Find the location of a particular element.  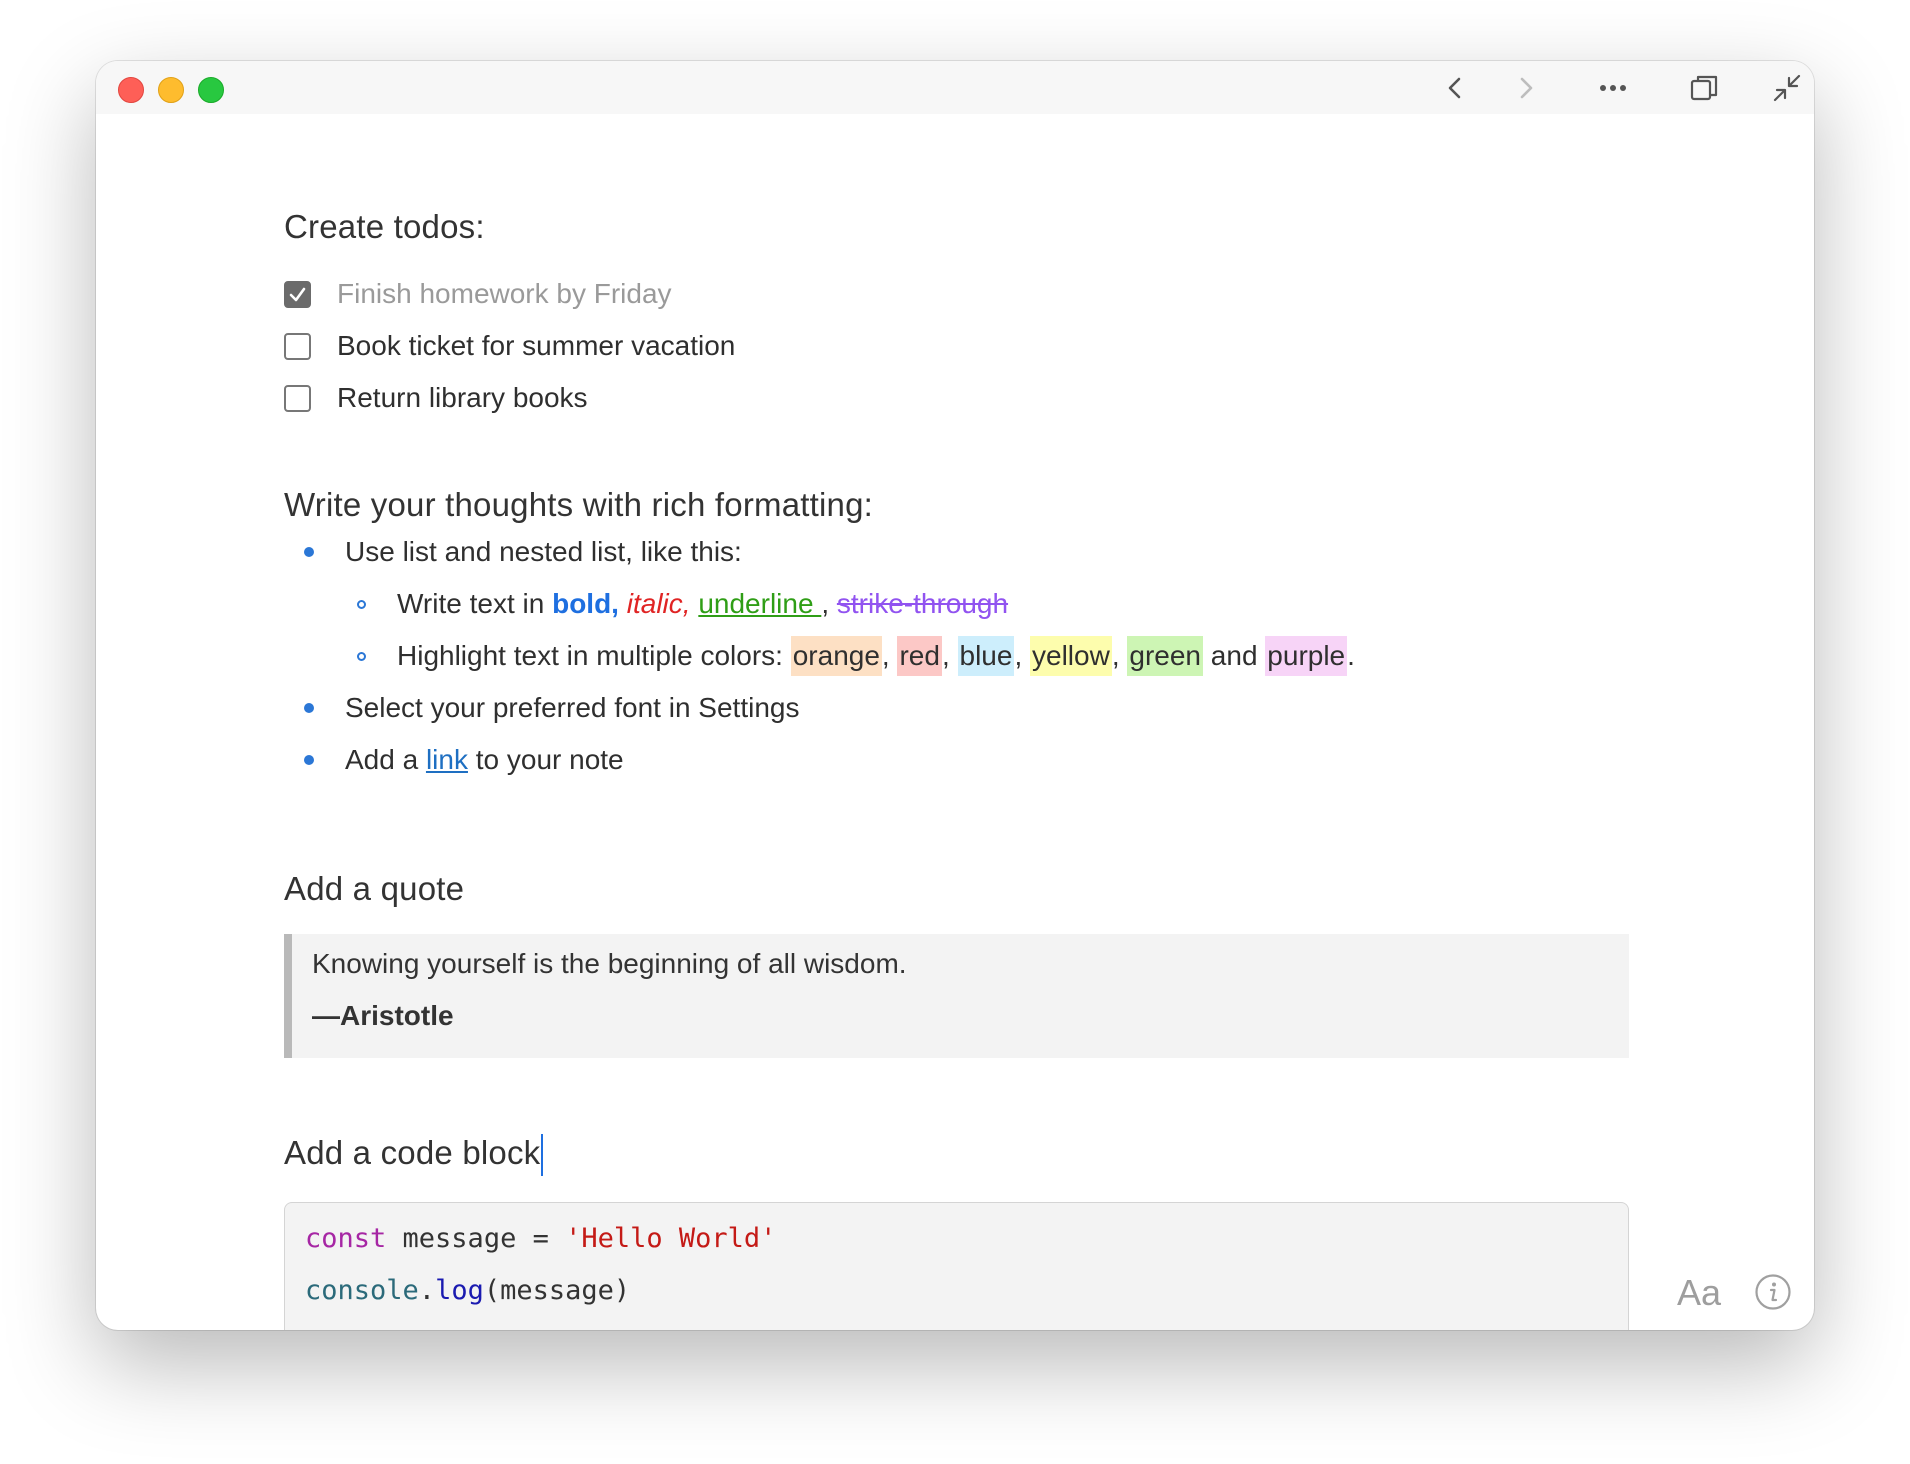

minimize-window-icon is located at coordinates (1787, 88).